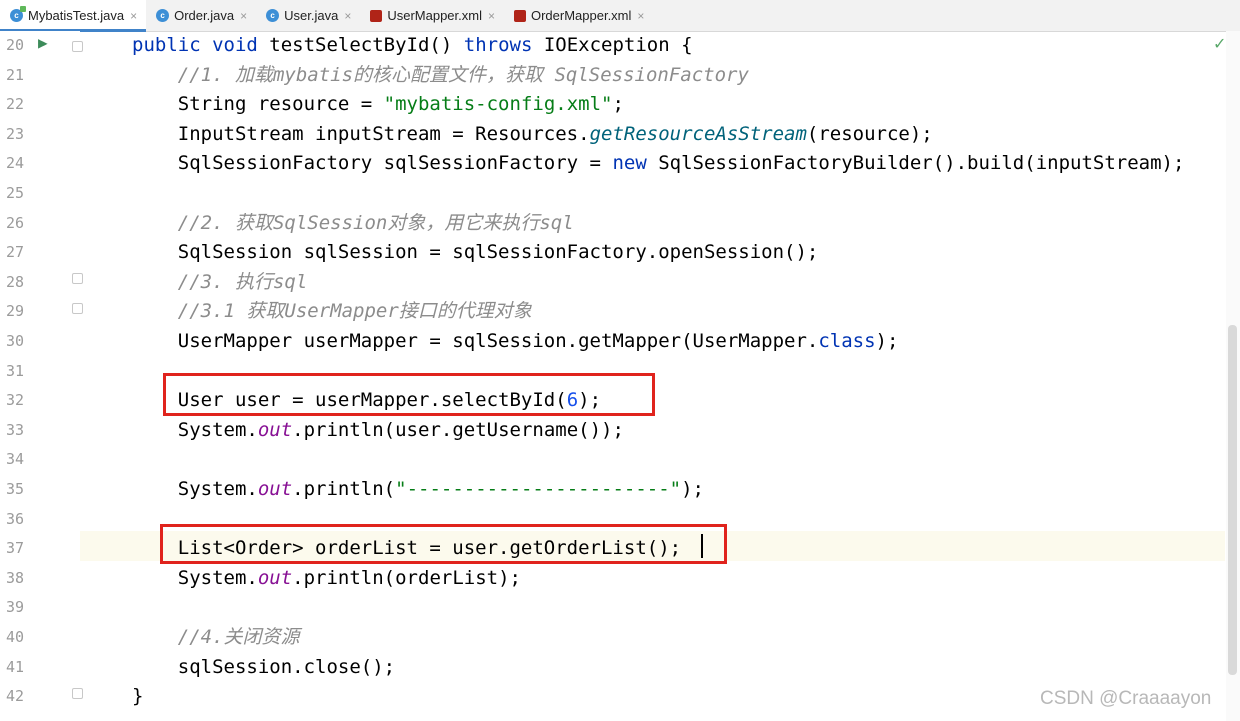  I want to click on line-number: 21, so click(15, 74).